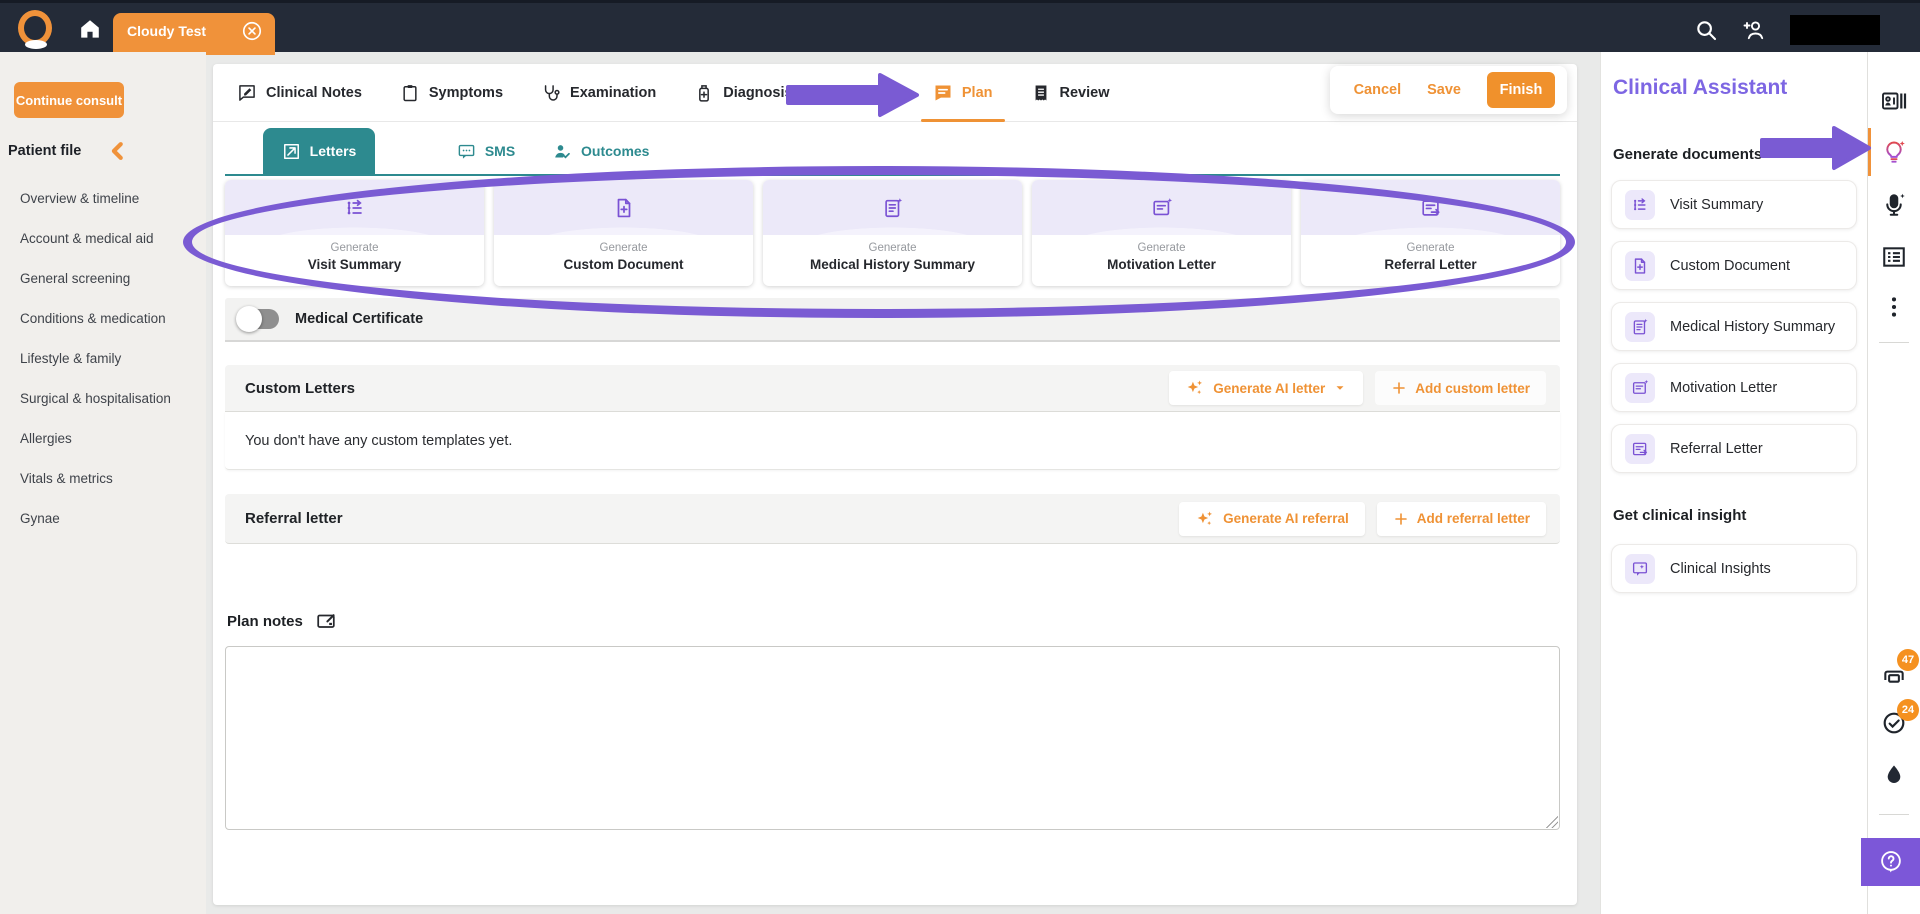 The height and width of the screenshot is (914, 1920). What do you see at coordinates (1680, 515) in the screenshot?
I see `clinical-insight-heading: Get clinical insight` at bounding box center [1680, 515].